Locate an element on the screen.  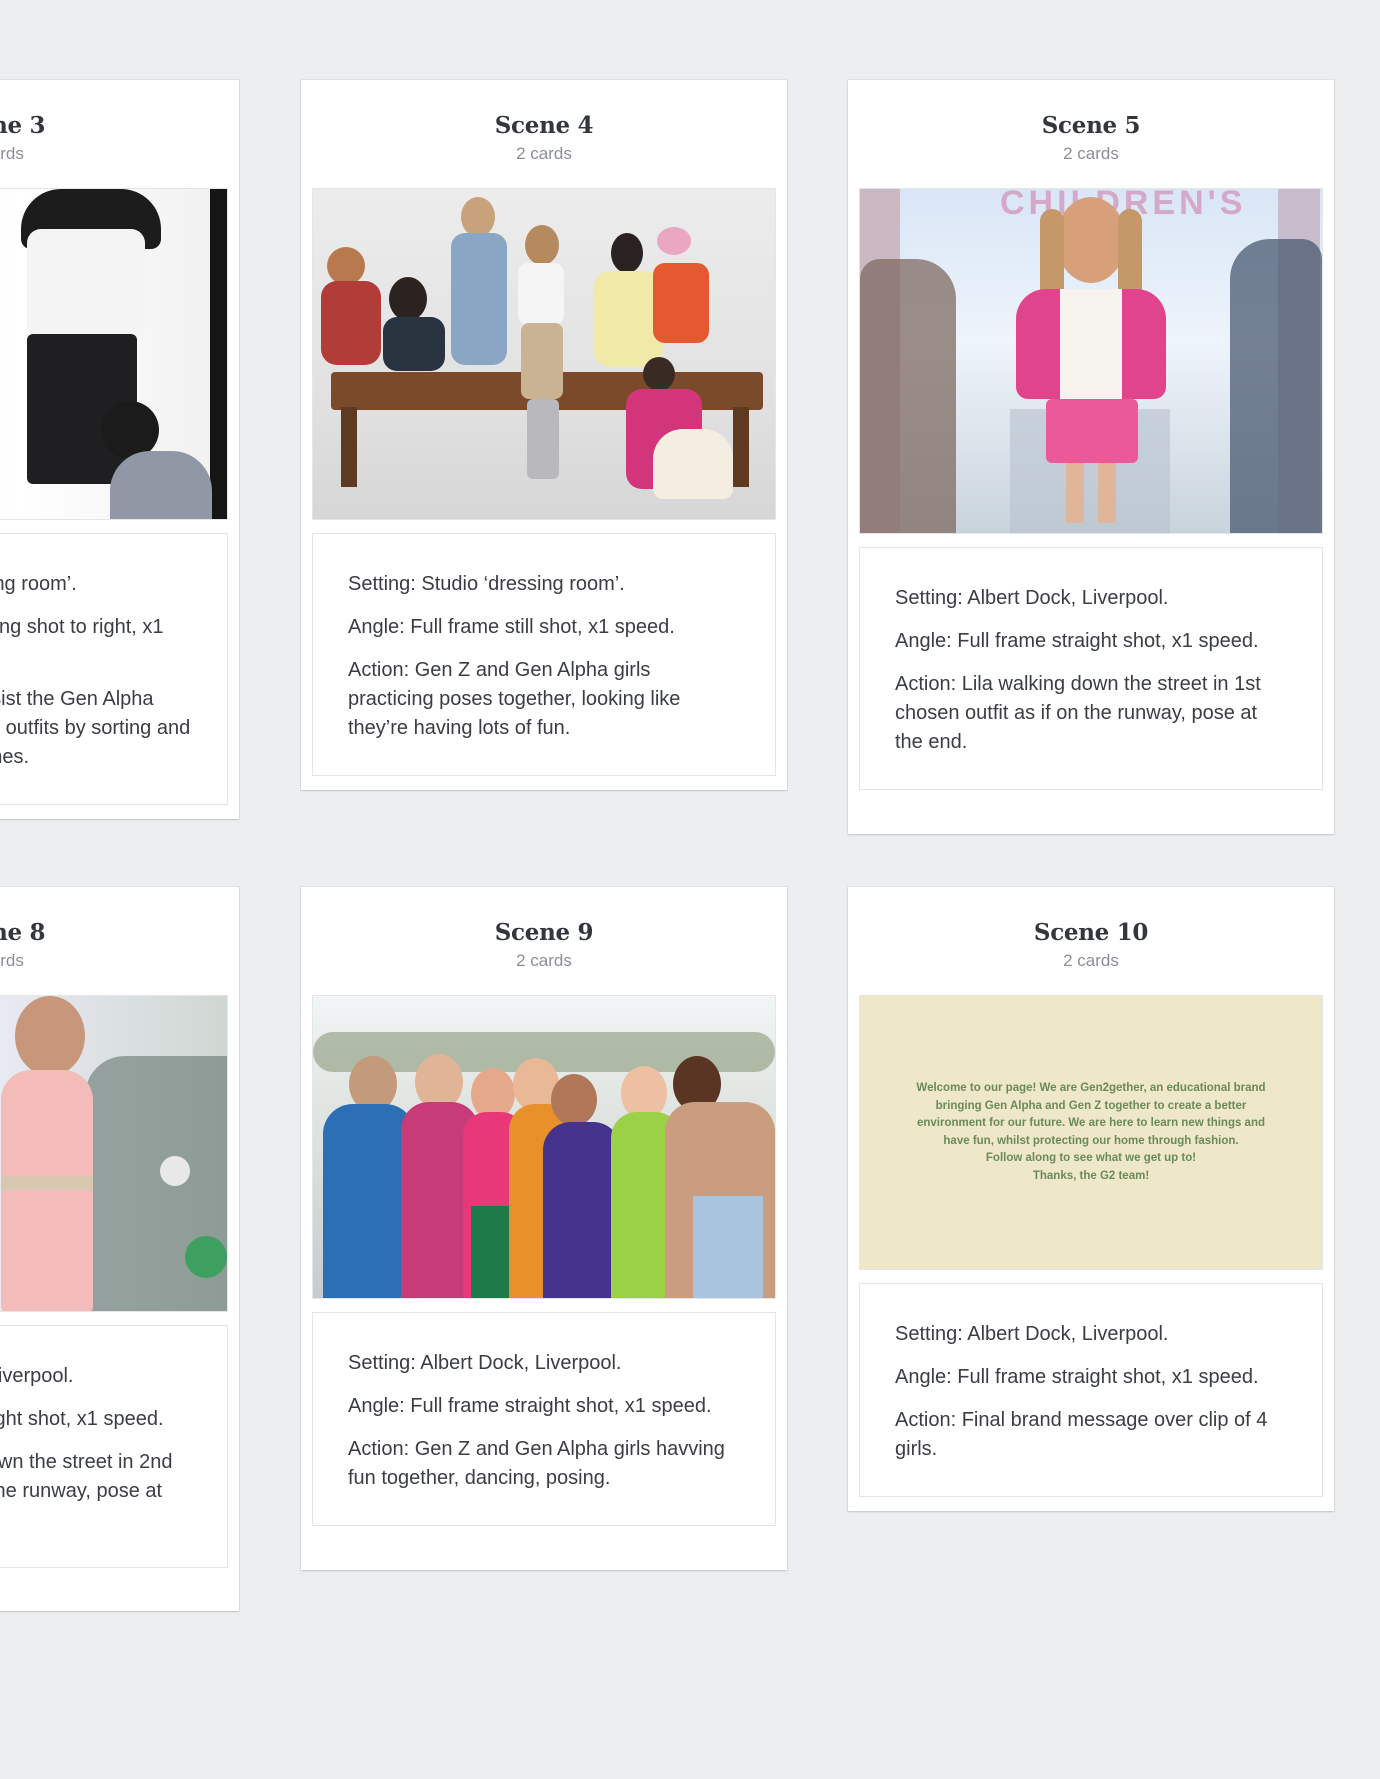
scene-image-group-on-bench is located at coordinates (544, 354).